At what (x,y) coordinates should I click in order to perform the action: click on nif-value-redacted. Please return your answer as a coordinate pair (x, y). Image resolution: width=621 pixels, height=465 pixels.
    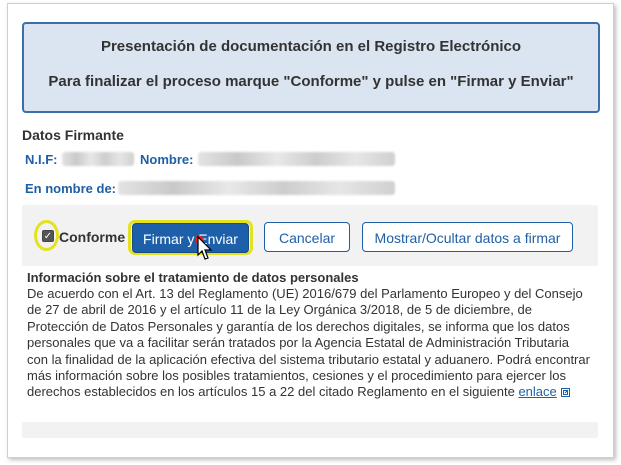
    Looking at the image, I should click on (98, 159).